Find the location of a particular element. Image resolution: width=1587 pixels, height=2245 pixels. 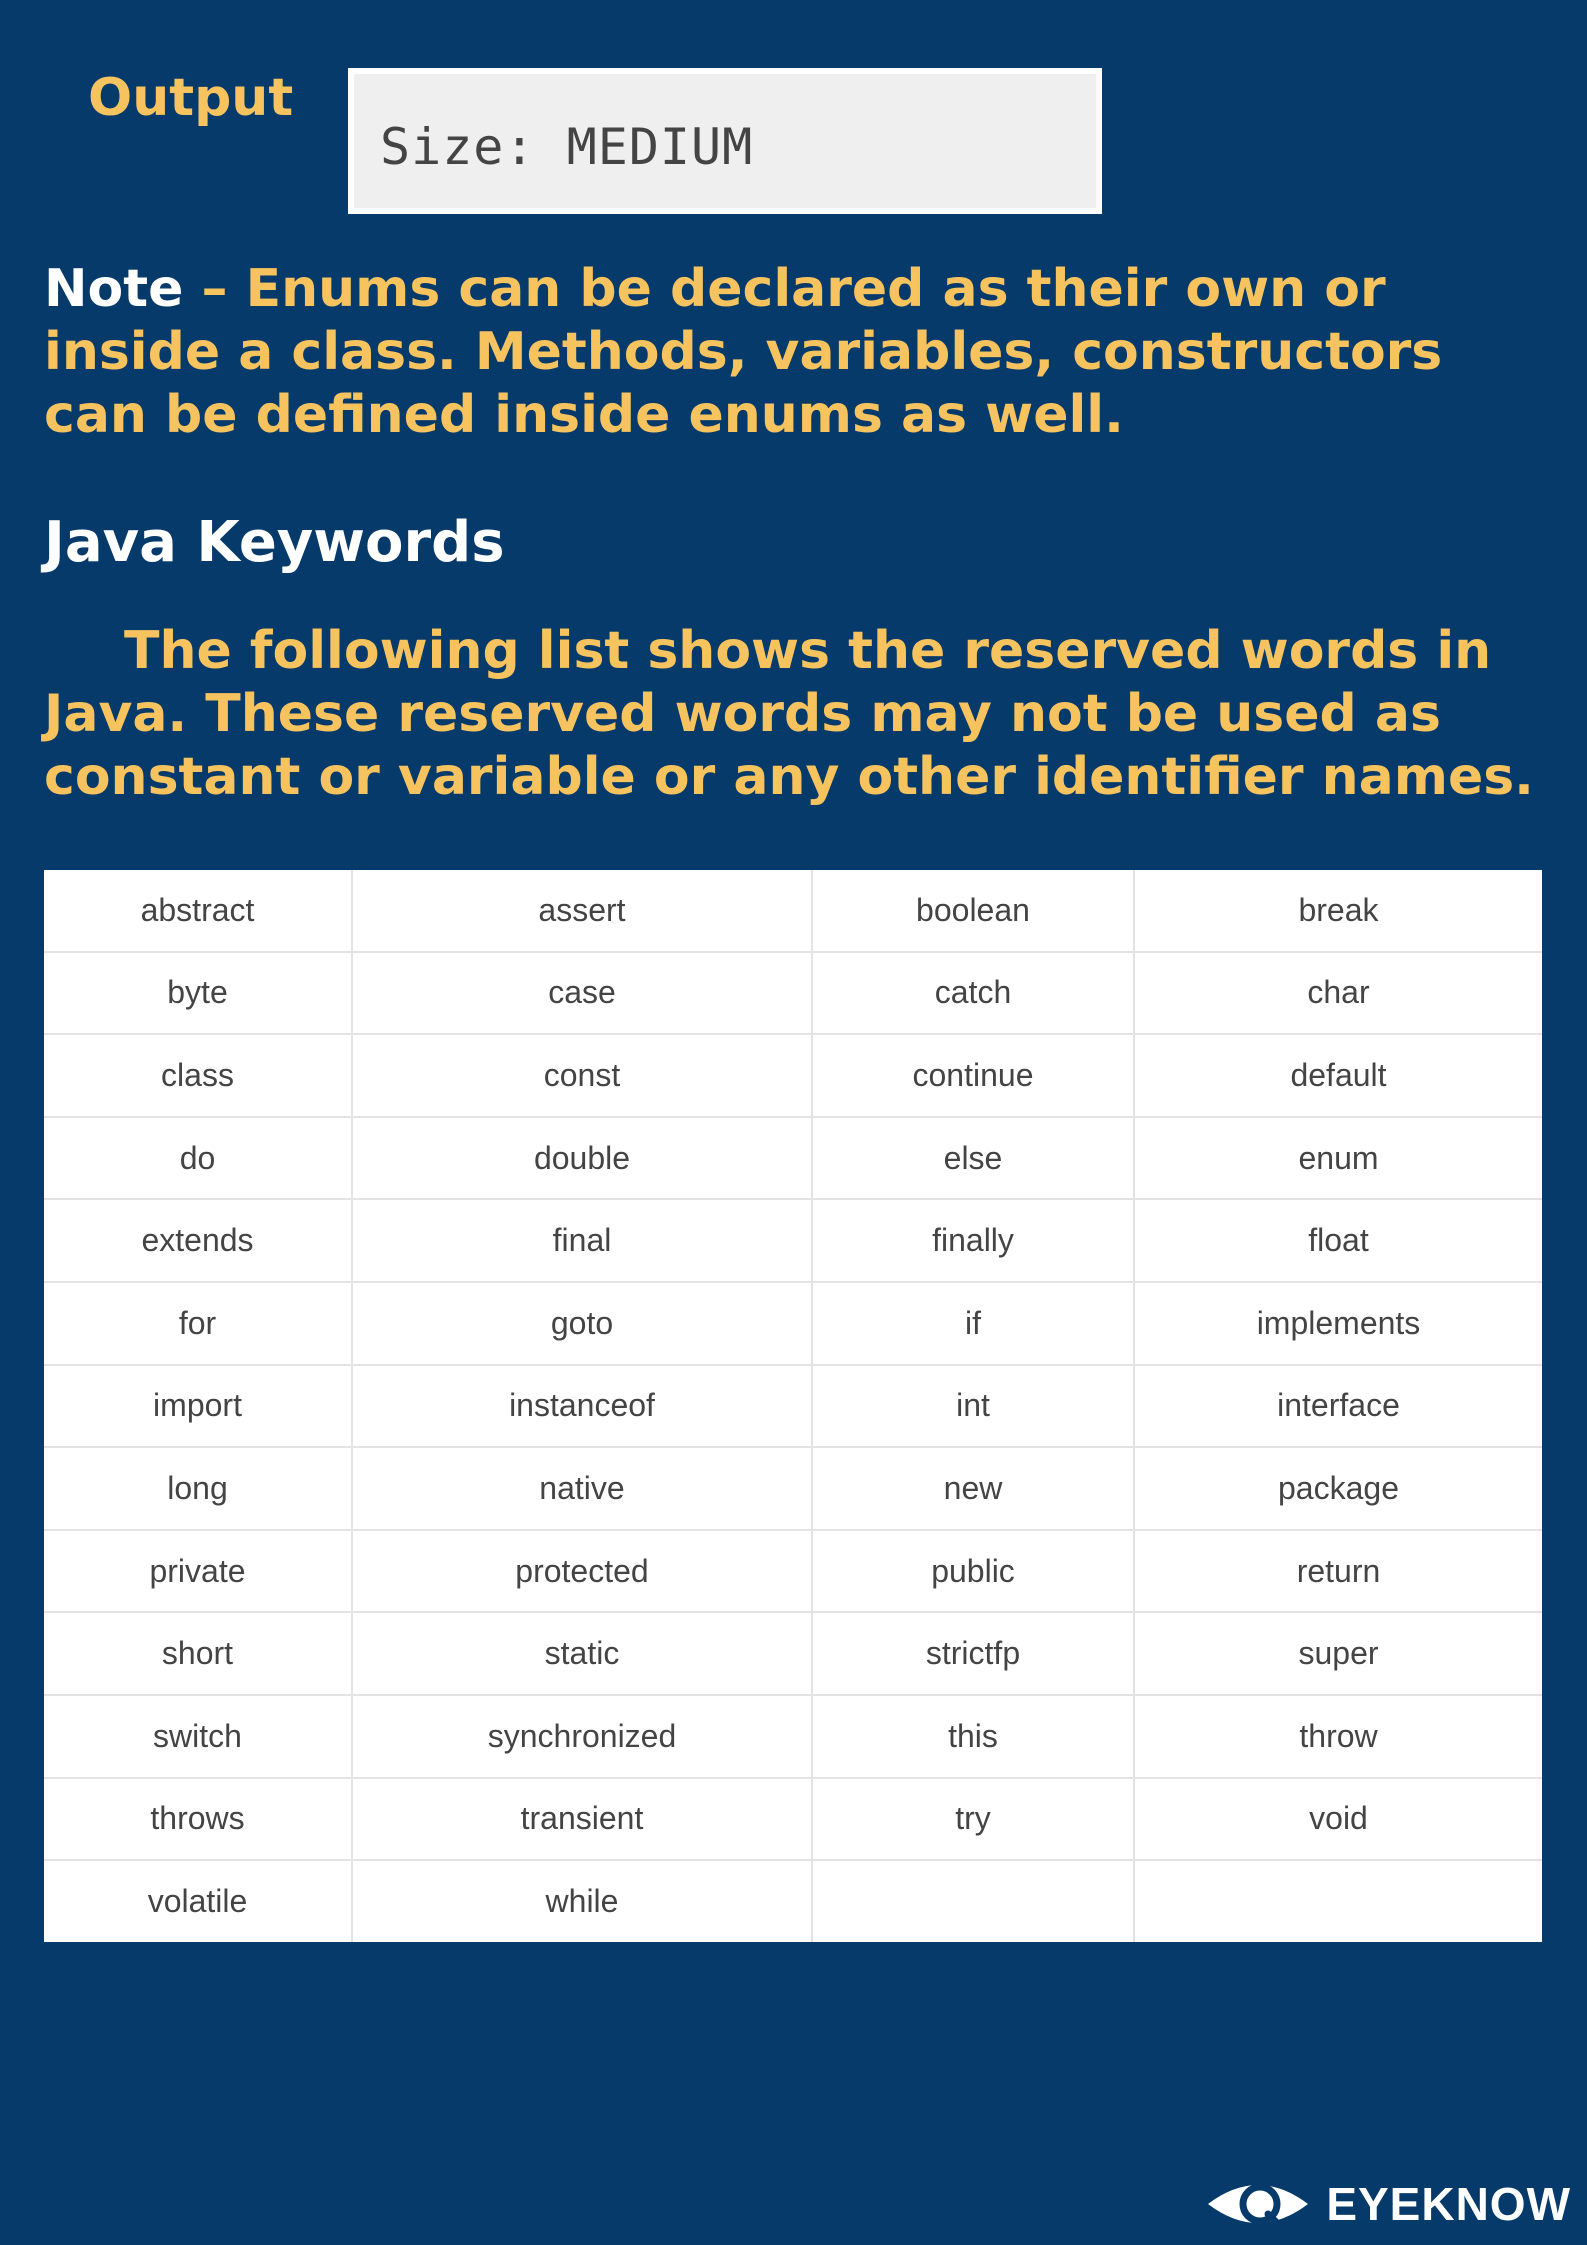

note-dash: – is located at coordinates (214, 289).